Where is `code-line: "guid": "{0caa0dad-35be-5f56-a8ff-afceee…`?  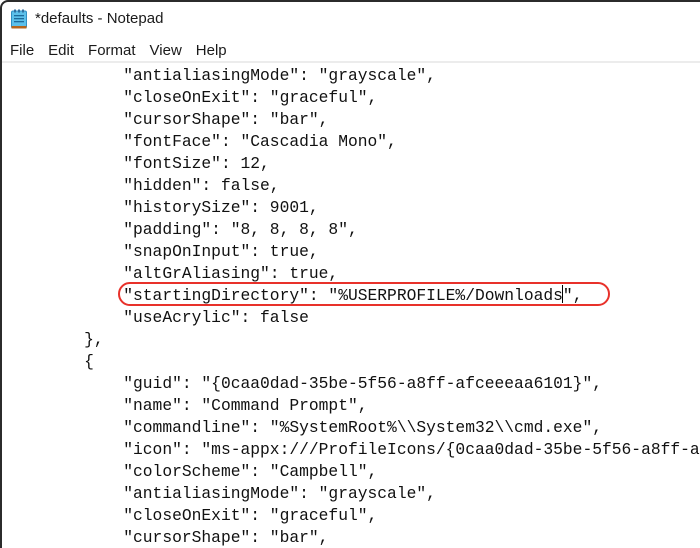
code-line: "guid": "{0caa0dad-35be-5f56-a8ff-afceee… is located at coordinates (304, 383).